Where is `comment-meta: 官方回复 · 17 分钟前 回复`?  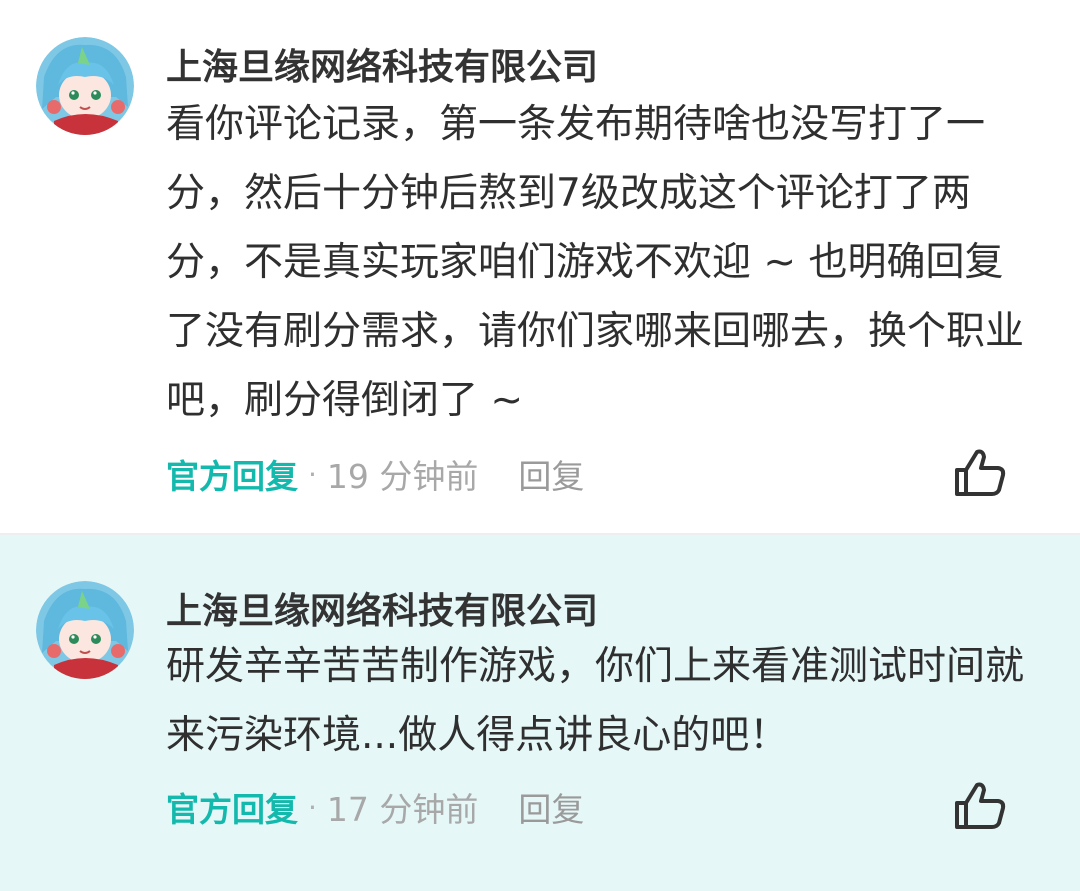
comment-meta: 官方回复 · 17 分钟前 回复 is located at coordinates (375, 807).